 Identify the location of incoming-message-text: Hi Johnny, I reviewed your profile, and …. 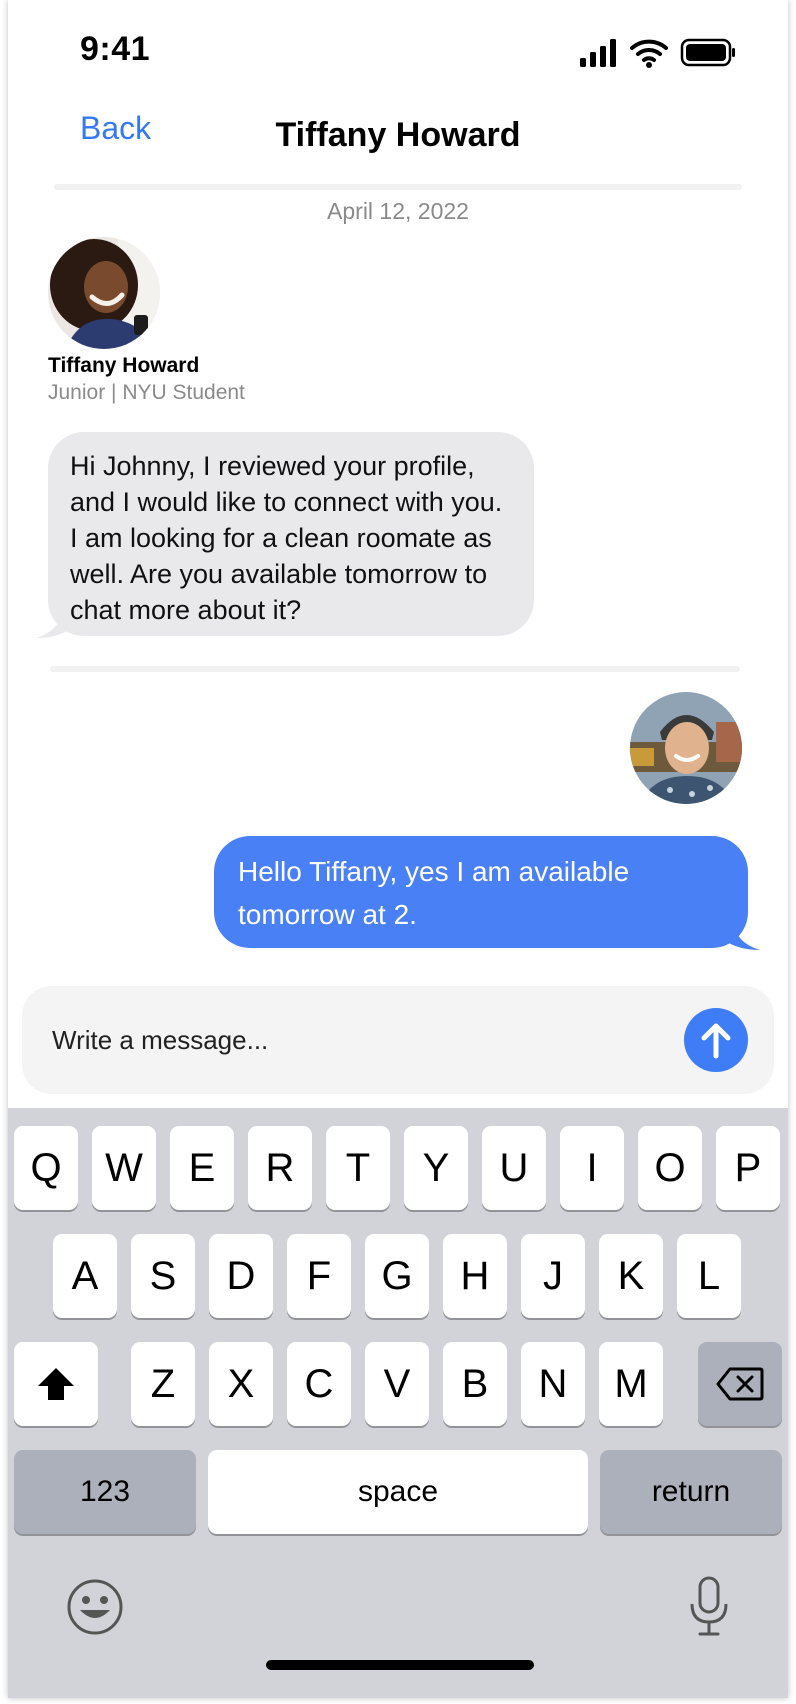
(286, 538).